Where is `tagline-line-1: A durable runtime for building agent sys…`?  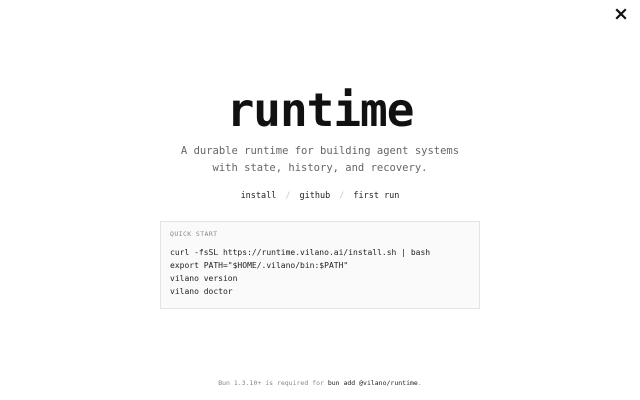
tagline-line-1: A durable runtime for building agent sys… is located at coordinates (320, 151).